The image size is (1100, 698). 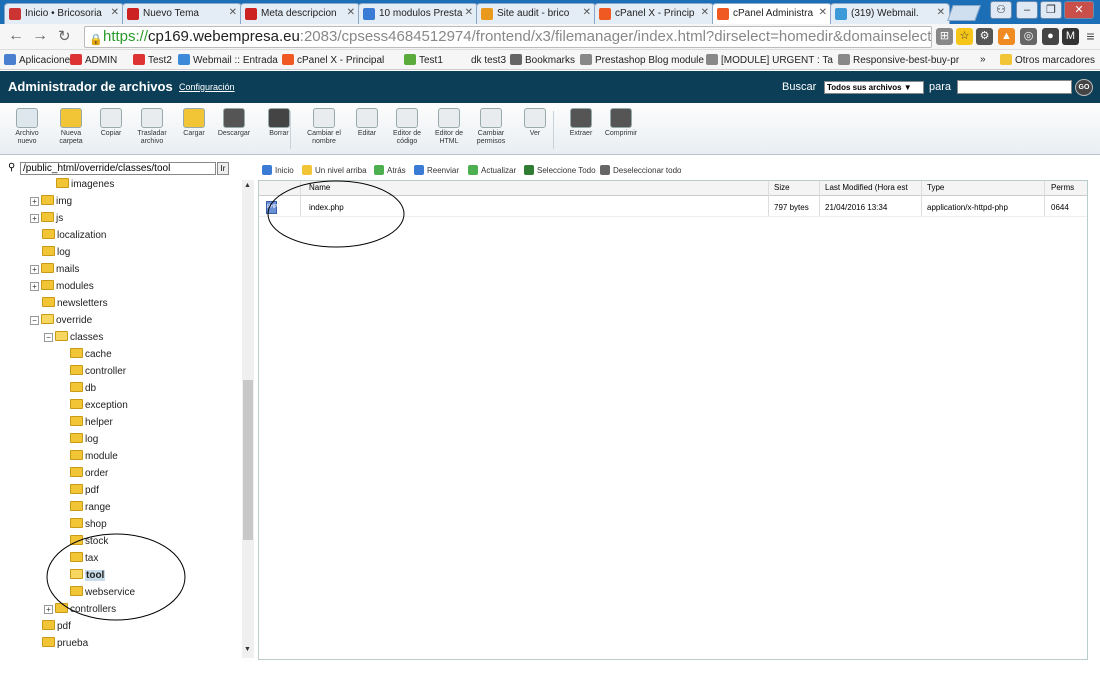 I want to click on scroll-up-icon: ▲, so click(x=247, y=185).